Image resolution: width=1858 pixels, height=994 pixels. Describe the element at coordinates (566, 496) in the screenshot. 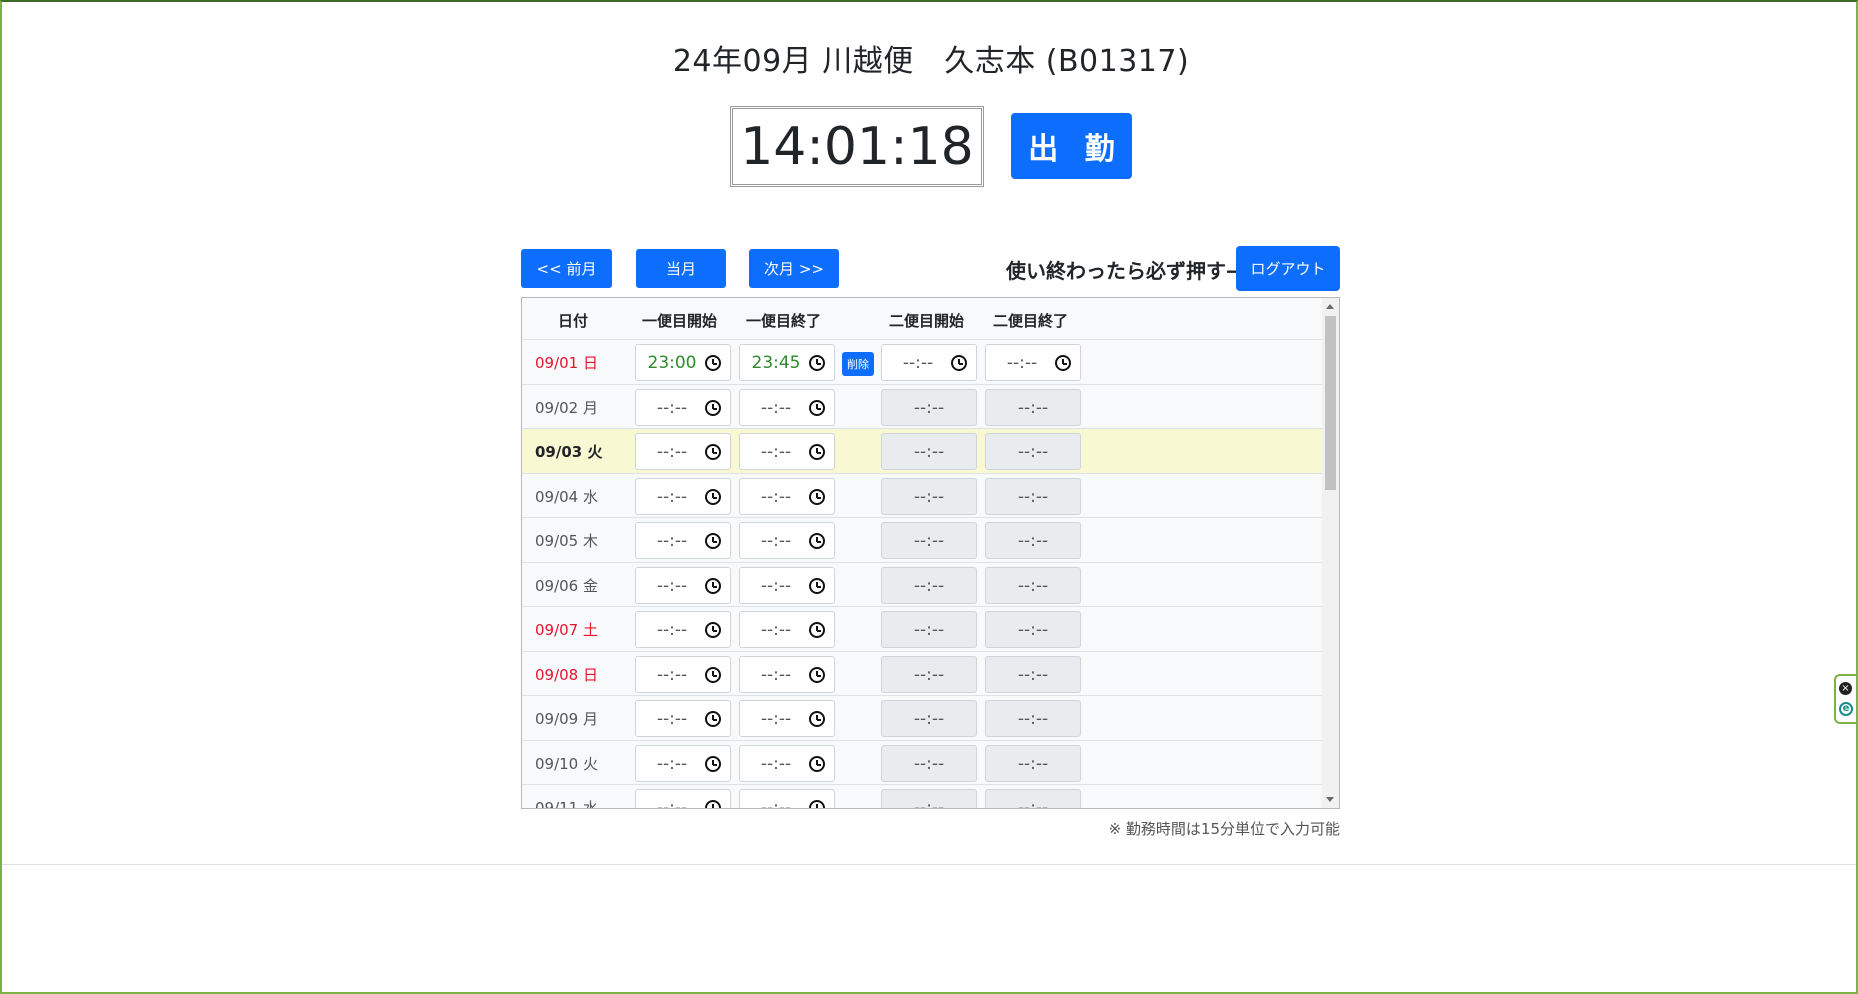

I see `row-date: 09/04 水` at that location.